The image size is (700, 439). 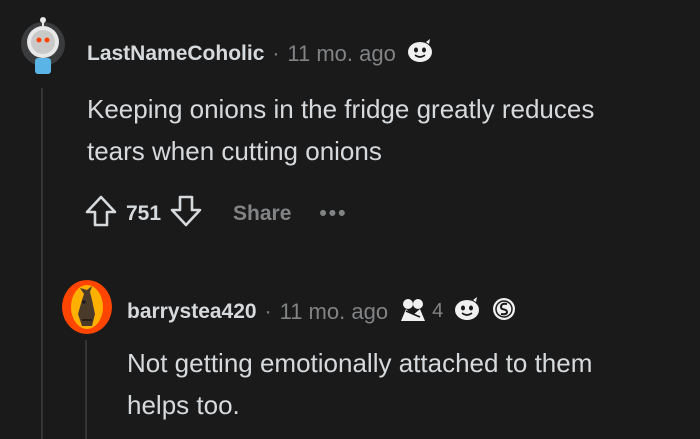 I want to click on thread-line, so click(x=42, y=263).